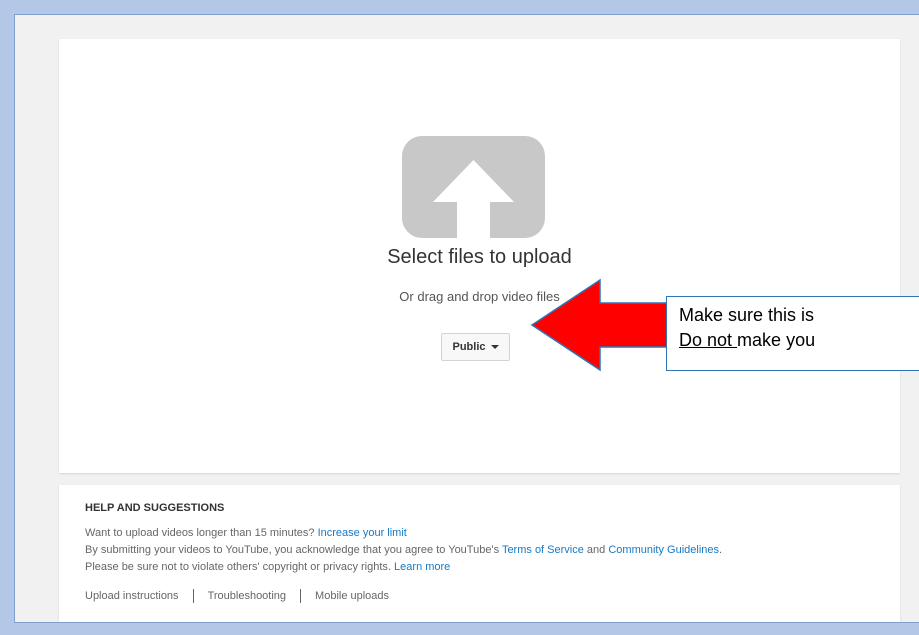 The image size is (919, 635). Describe the element at coordinates (247, 596) in the screenshot. I see `troubleshooting-link: Troubleshooting` at that location.